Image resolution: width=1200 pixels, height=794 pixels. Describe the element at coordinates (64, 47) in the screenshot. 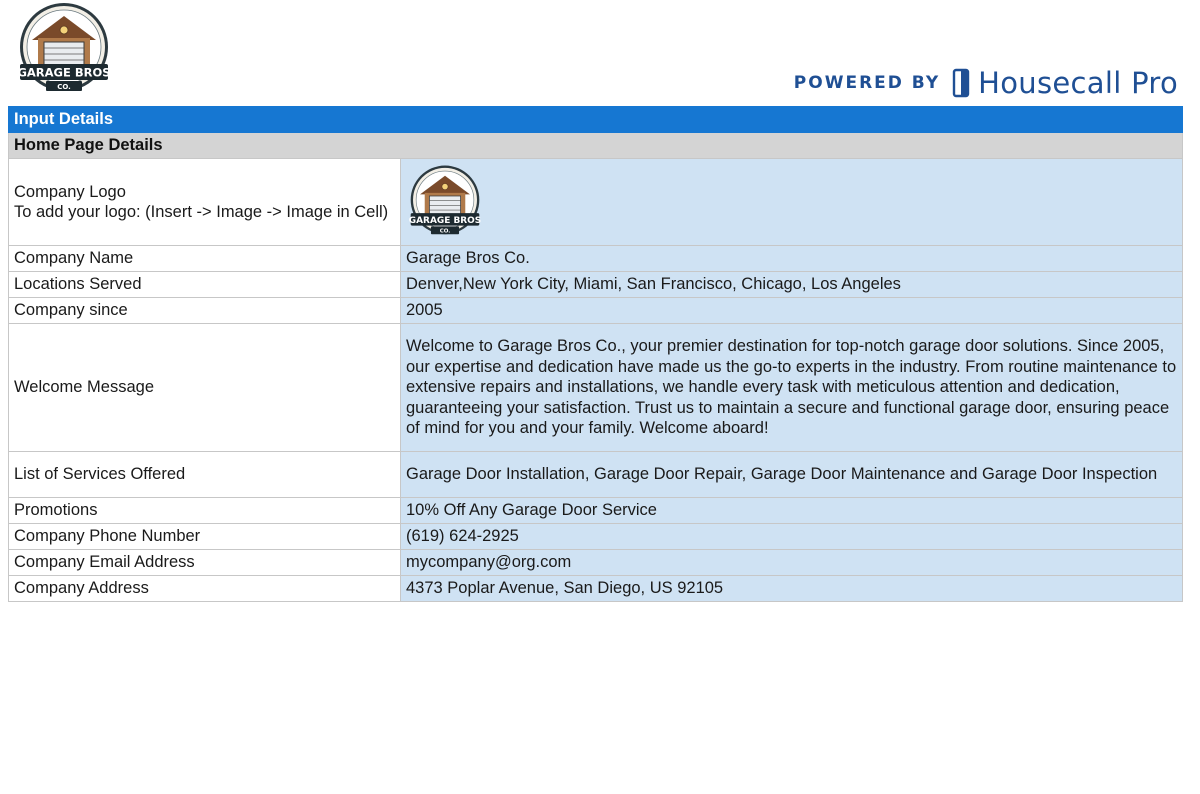

I see `garage-bros-logo: GARAGE BROS CO.` at that location.